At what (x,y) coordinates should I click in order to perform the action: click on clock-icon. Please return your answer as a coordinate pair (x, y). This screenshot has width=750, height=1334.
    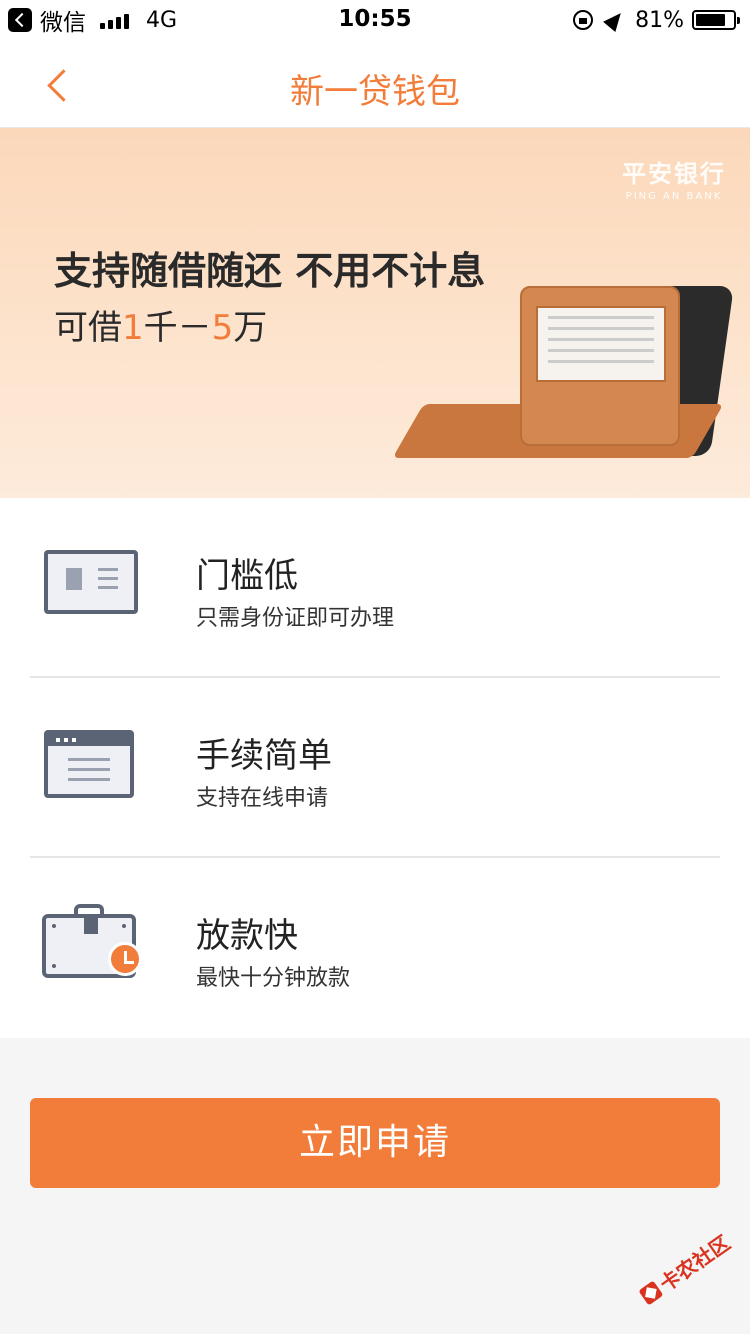
    Looking at the image, I should click on (125, 959).